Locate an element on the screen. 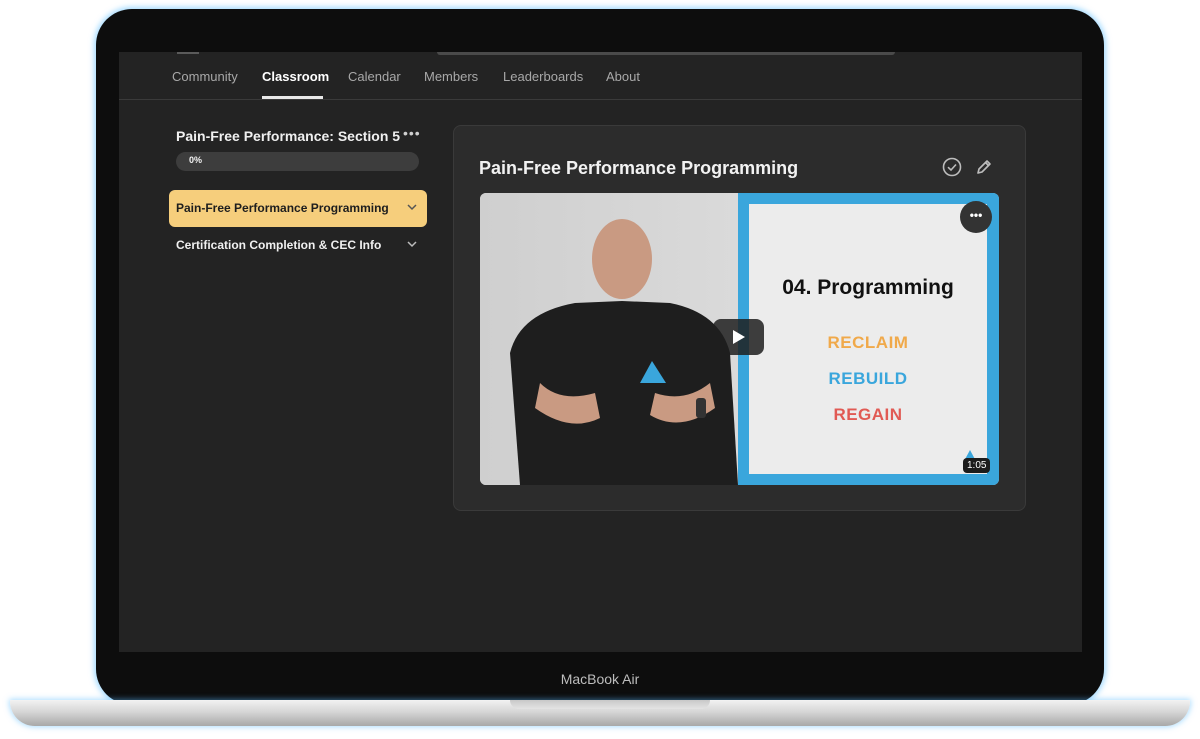 This screenshot has width=1200, height=739. lesson-label: Certification Completion & CEC Info is located at coordinates (279, 245).